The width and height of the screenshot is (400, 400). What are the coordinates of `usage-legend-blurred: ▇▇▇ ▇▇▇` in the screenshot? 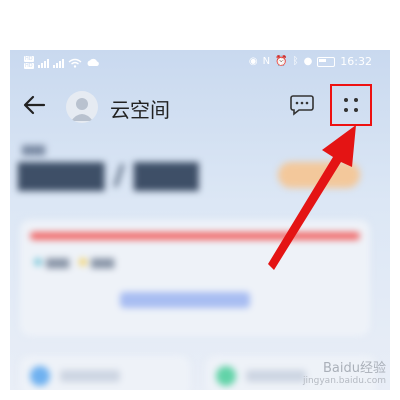 It's located at (74, 263).